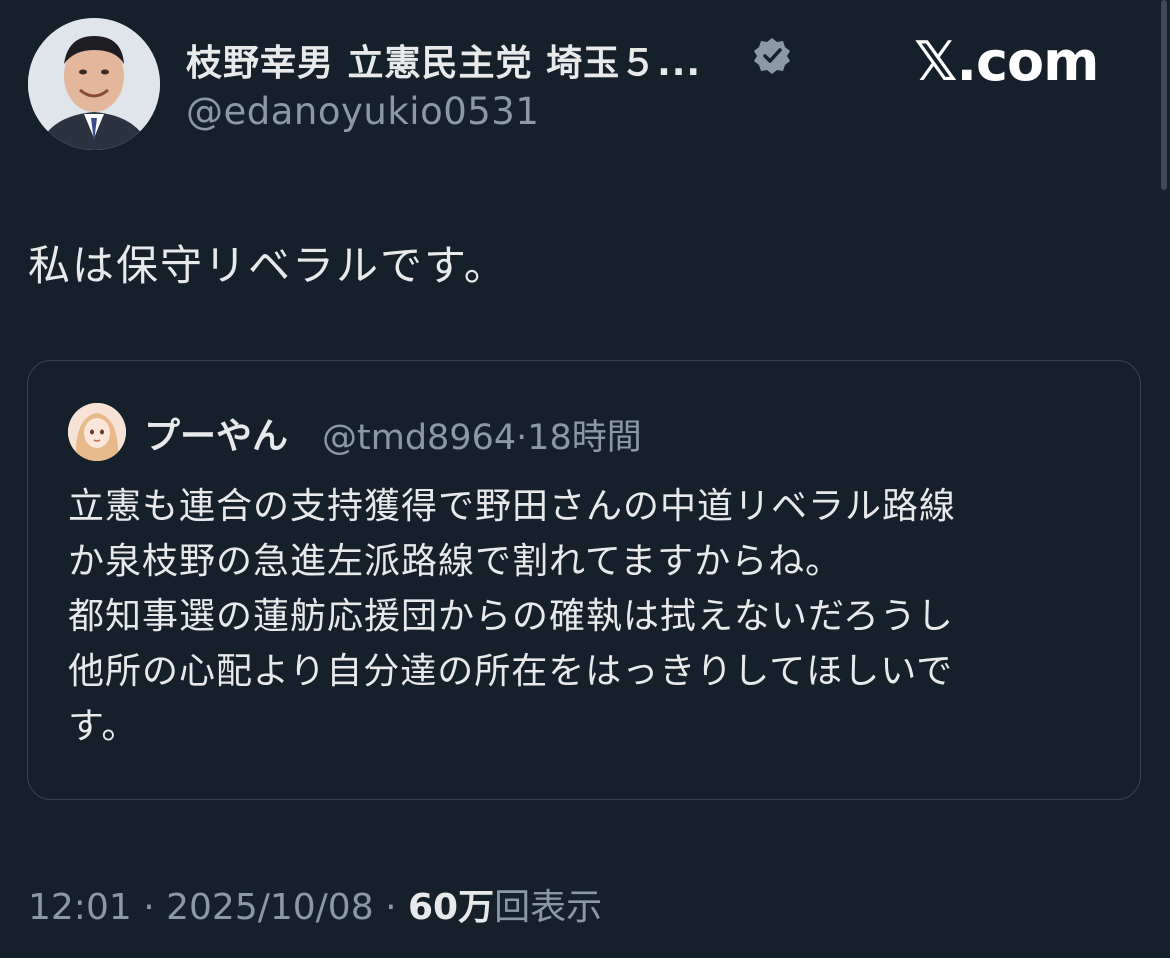  Describe the element at coordinates (1164, 95) in the screenshot. I see `scrollbar` at that location.